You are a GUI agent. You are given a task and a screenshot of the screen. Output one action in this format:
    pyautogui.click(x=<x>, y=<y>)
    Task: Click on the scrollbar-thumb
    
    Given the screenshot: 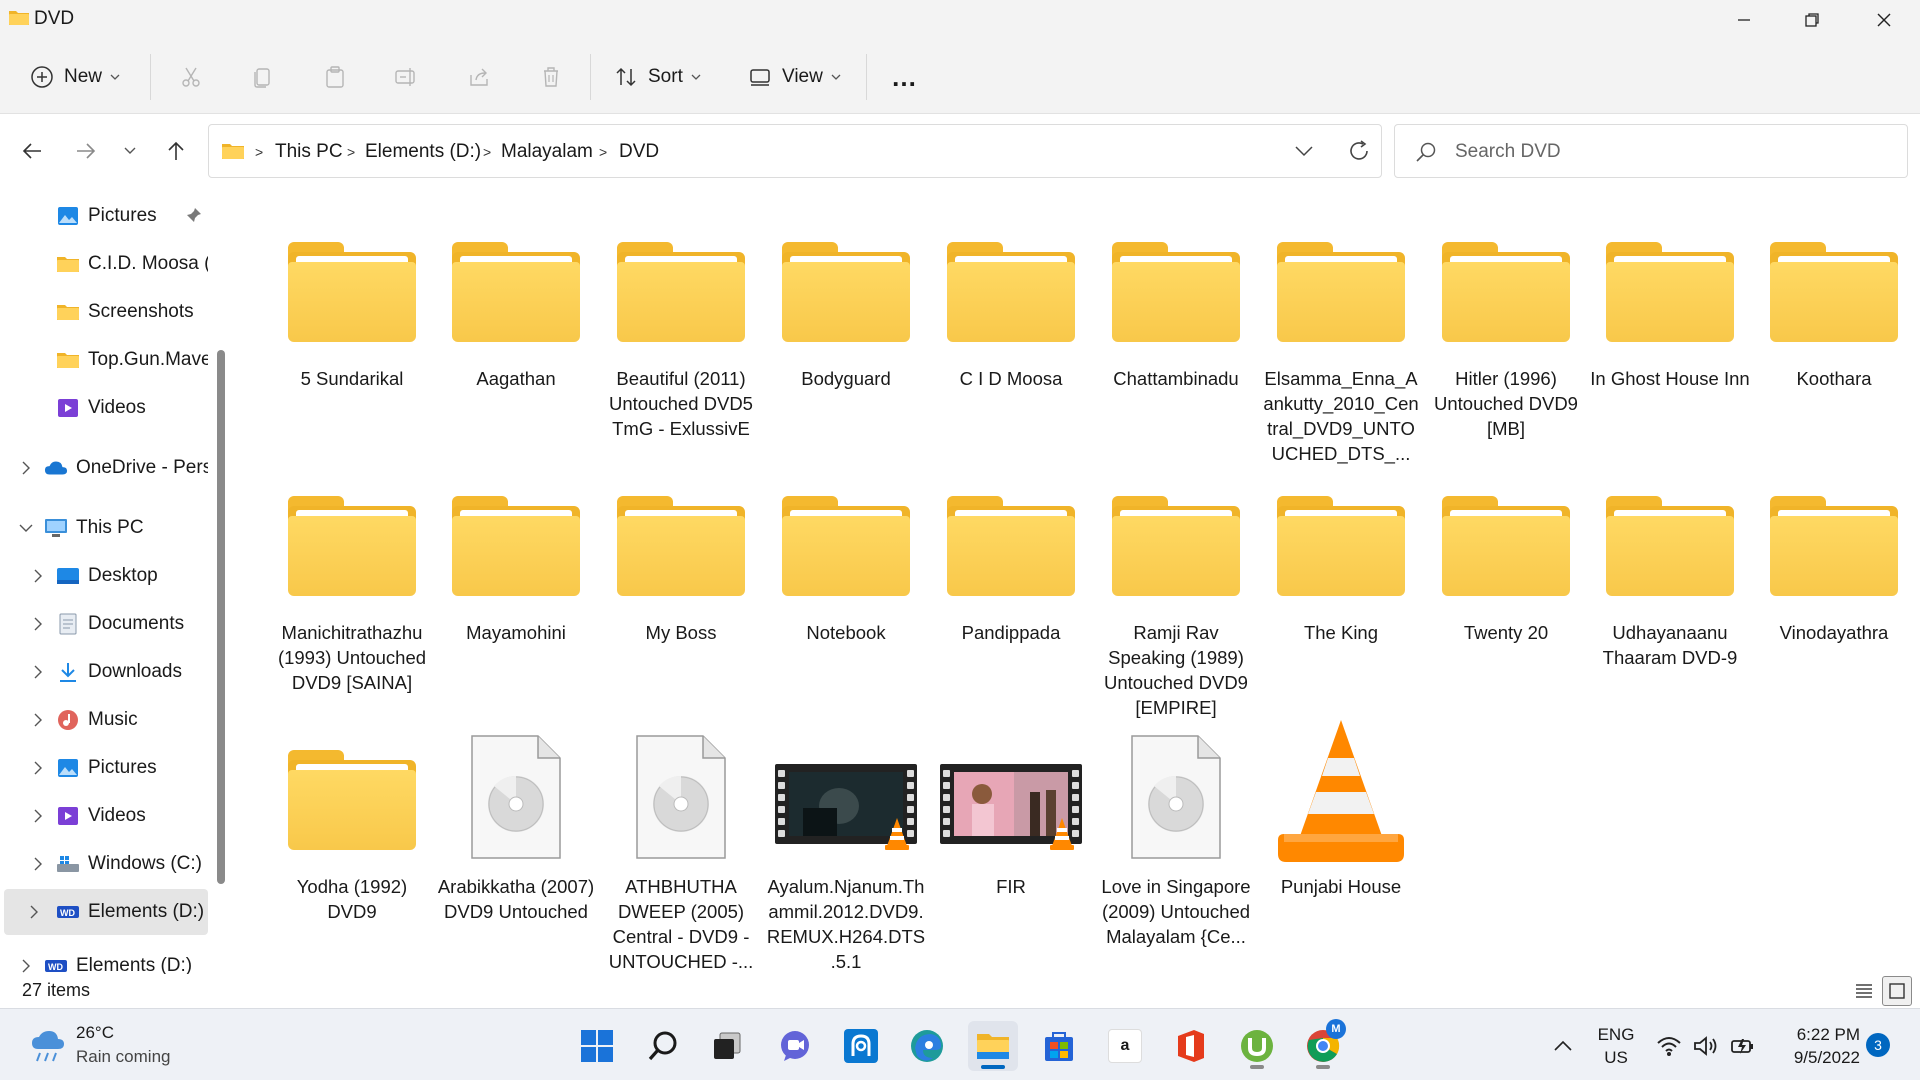 What is the action you would take?
    pyautogui.click(x=221, y=617)
    